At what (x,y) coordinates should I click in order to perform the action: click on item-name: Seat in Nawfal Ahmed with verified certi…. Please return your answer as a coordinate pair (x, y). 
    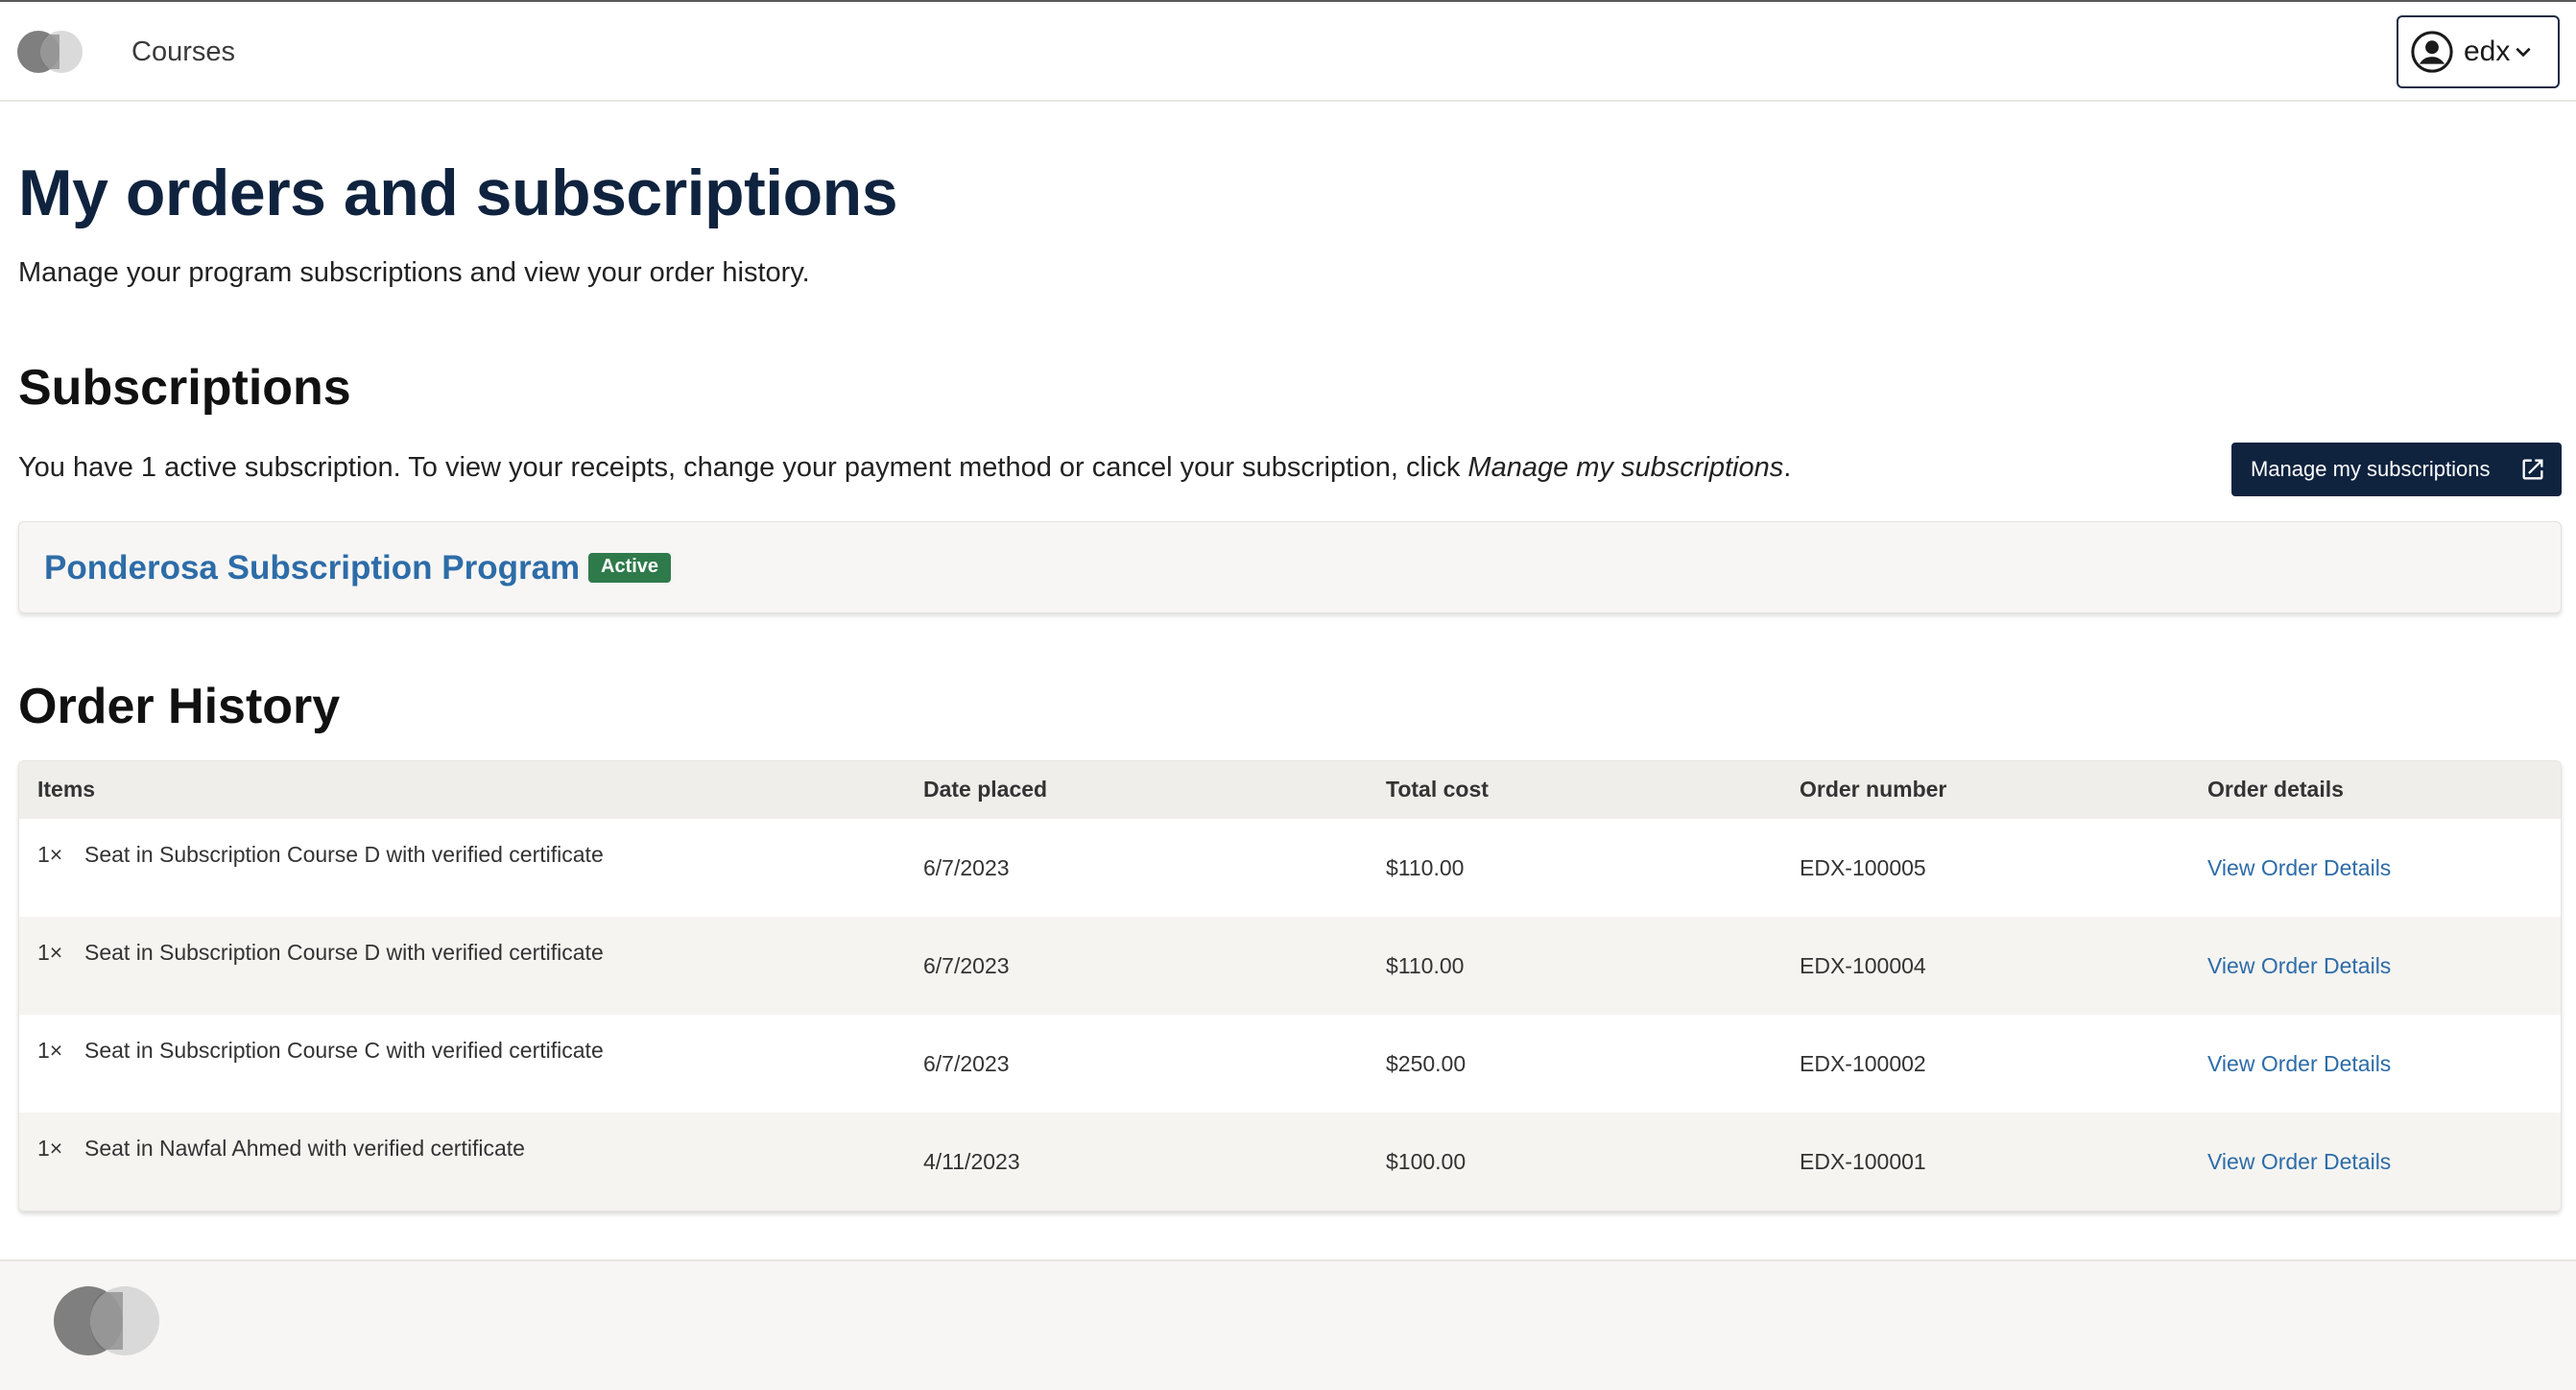
    Looking at the image, I should click on (304, 1148).